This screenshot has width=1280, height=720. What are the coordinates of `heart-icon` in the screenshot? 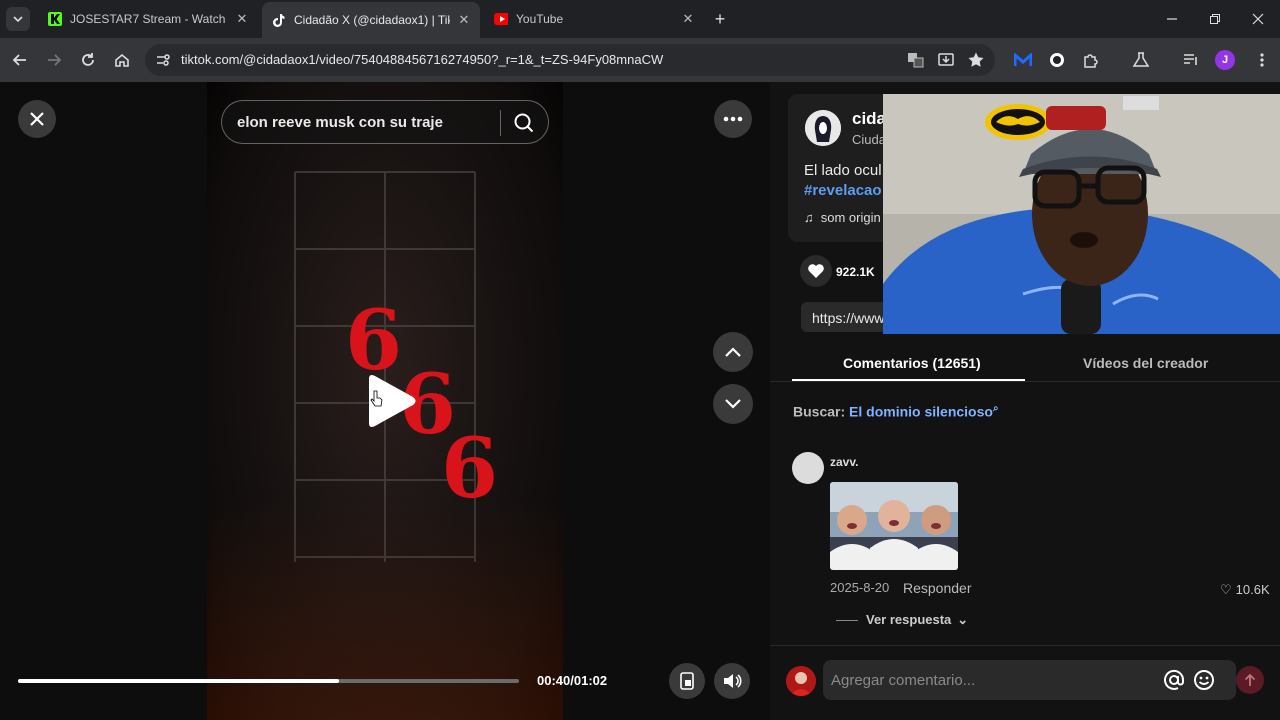 It's located at (816, 271).